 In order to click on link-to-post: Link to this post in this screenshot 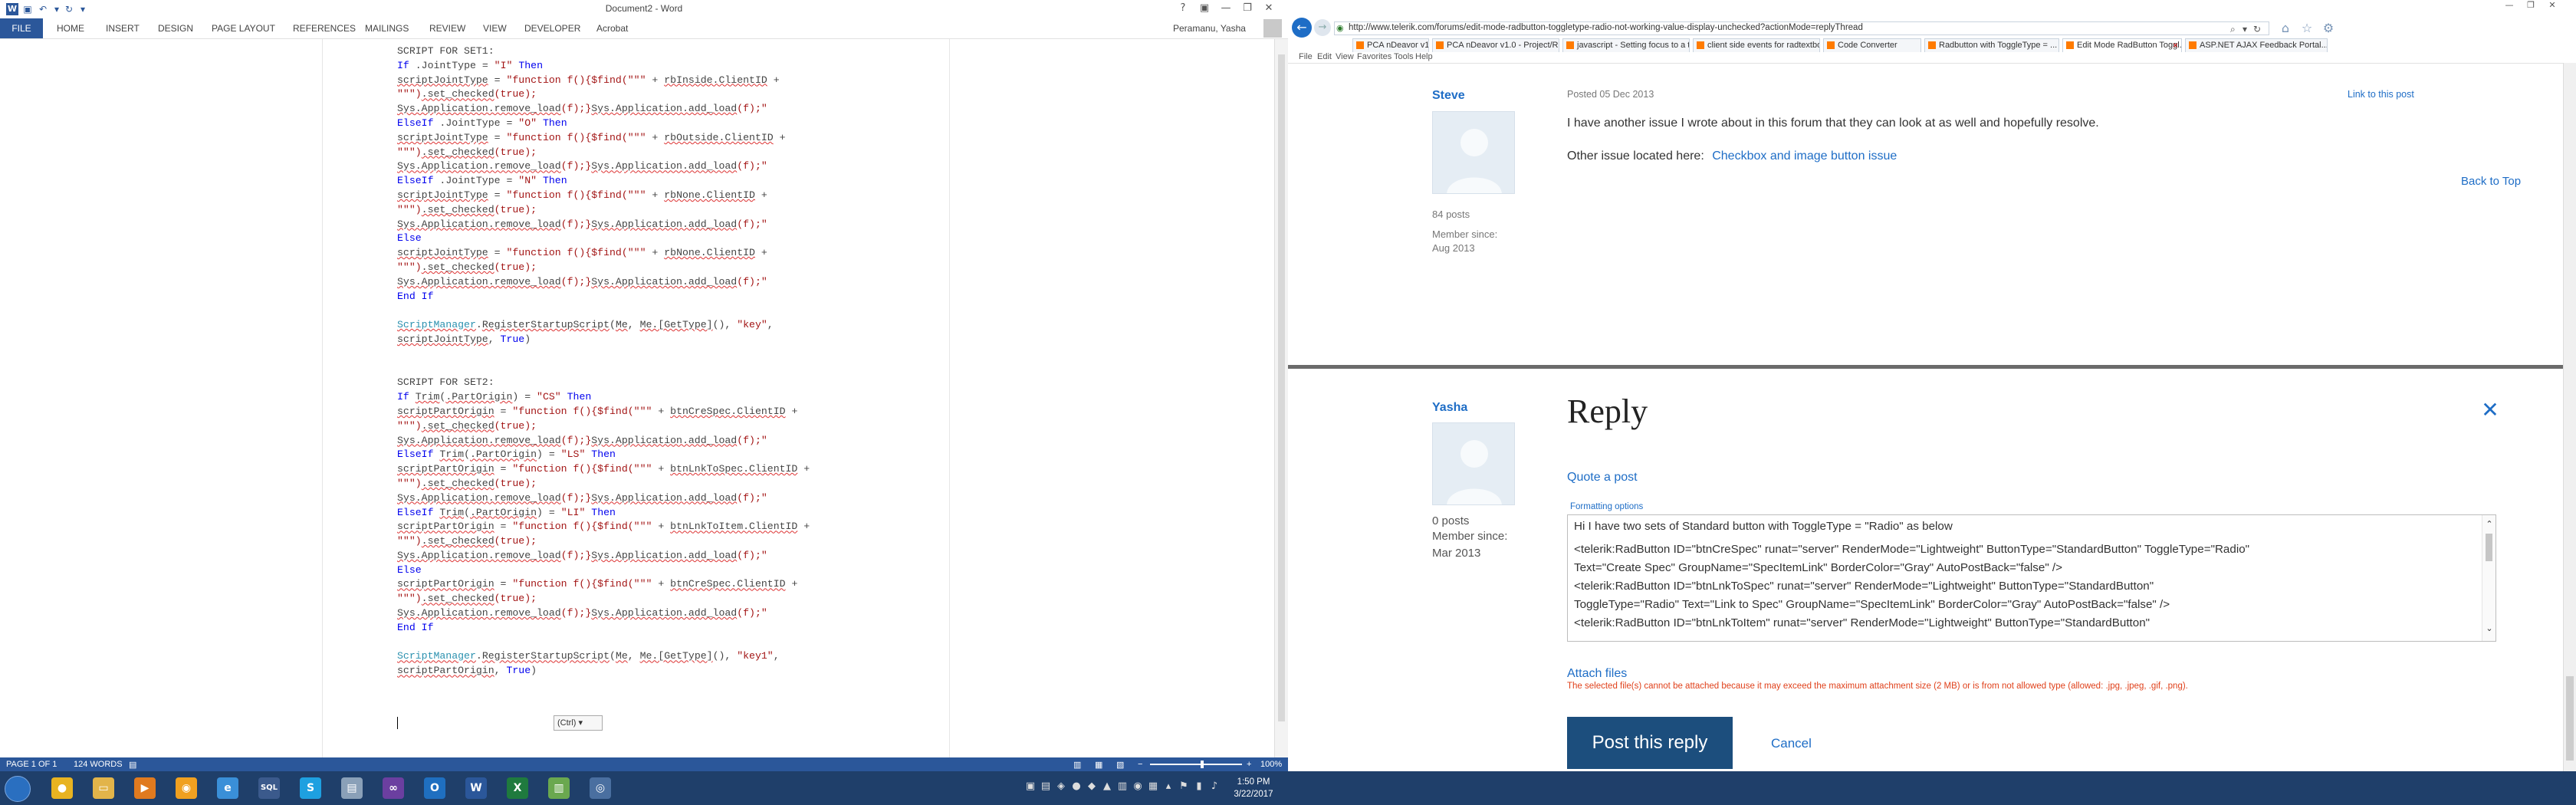, I will do `click(2381, 94)`.